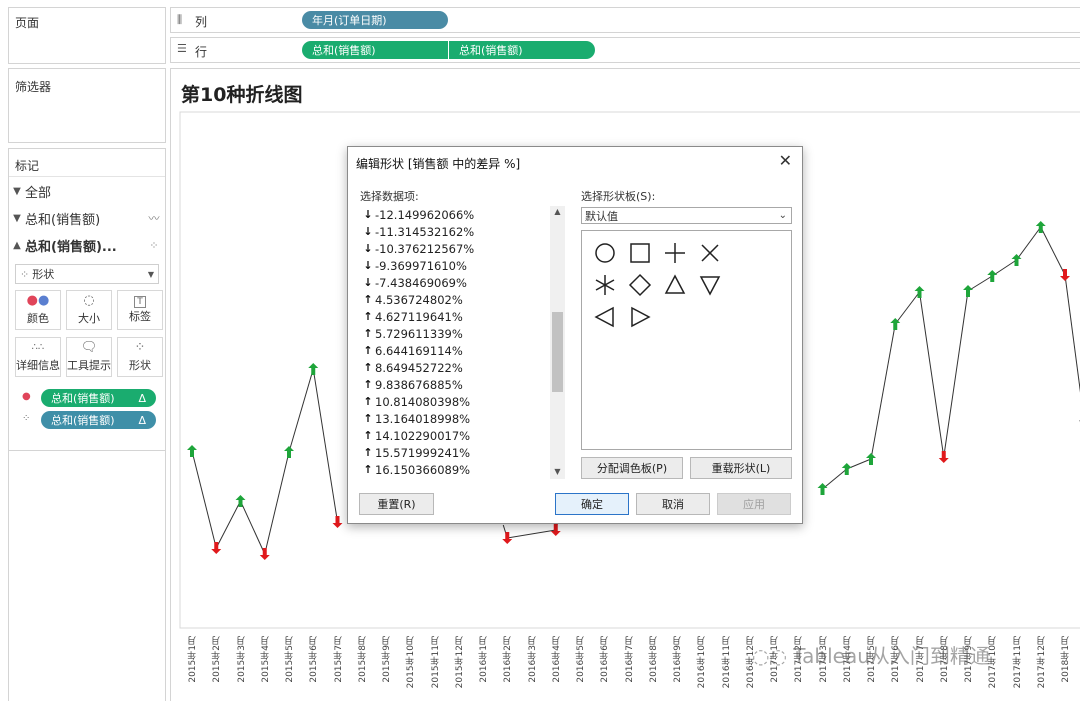 The height and width of the screenshot is (701, 1080). Describe the element at coordinates (632, 468) in the screenshot. I see `assign-palette-button: 分配调色板(P)` at that location.